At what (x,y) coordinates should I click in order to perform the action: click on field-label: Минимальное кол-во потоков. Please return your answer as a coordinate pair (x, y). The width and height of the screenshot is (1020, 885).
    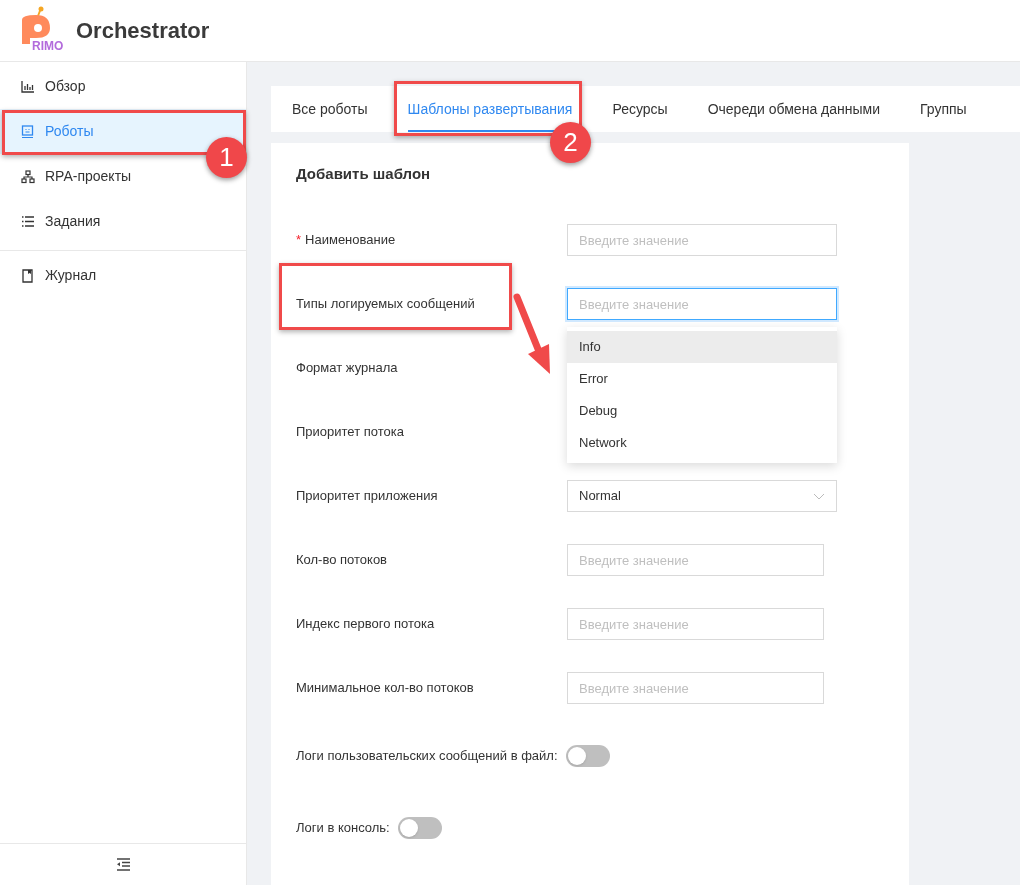
    Looking at the image, I should click on (385, 688).